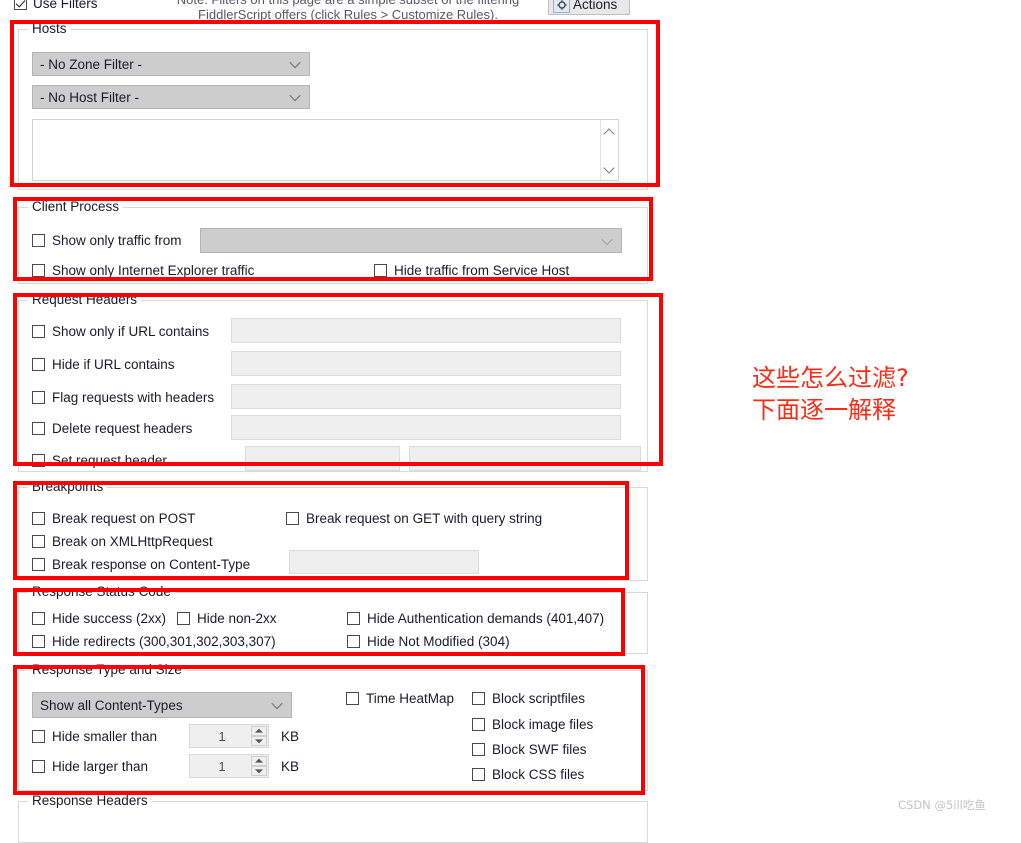  What do you see at coordinates (38, 518) in the screenshot?
I see `break-request-on-post-checkbox` at bounding box center [38, 518].